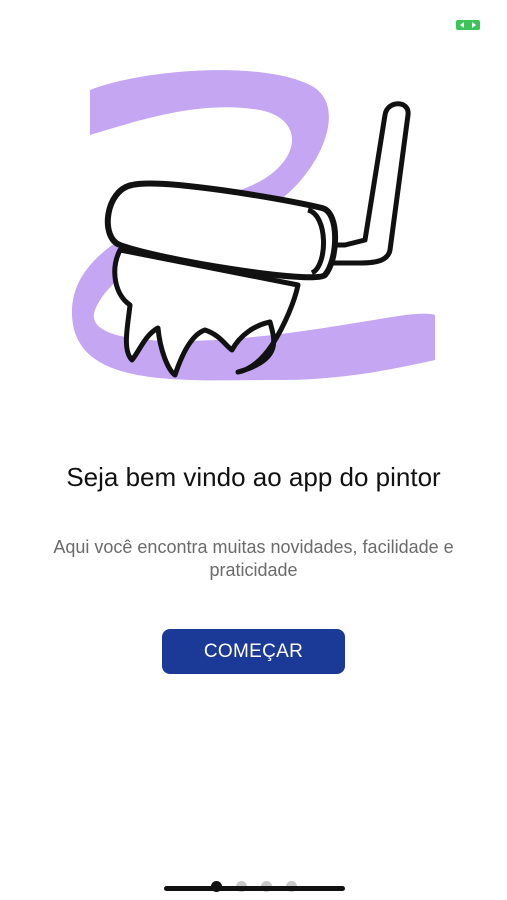 This screenshot has width=507, height=900. I want to click on home-indicator, so click(254, 888).